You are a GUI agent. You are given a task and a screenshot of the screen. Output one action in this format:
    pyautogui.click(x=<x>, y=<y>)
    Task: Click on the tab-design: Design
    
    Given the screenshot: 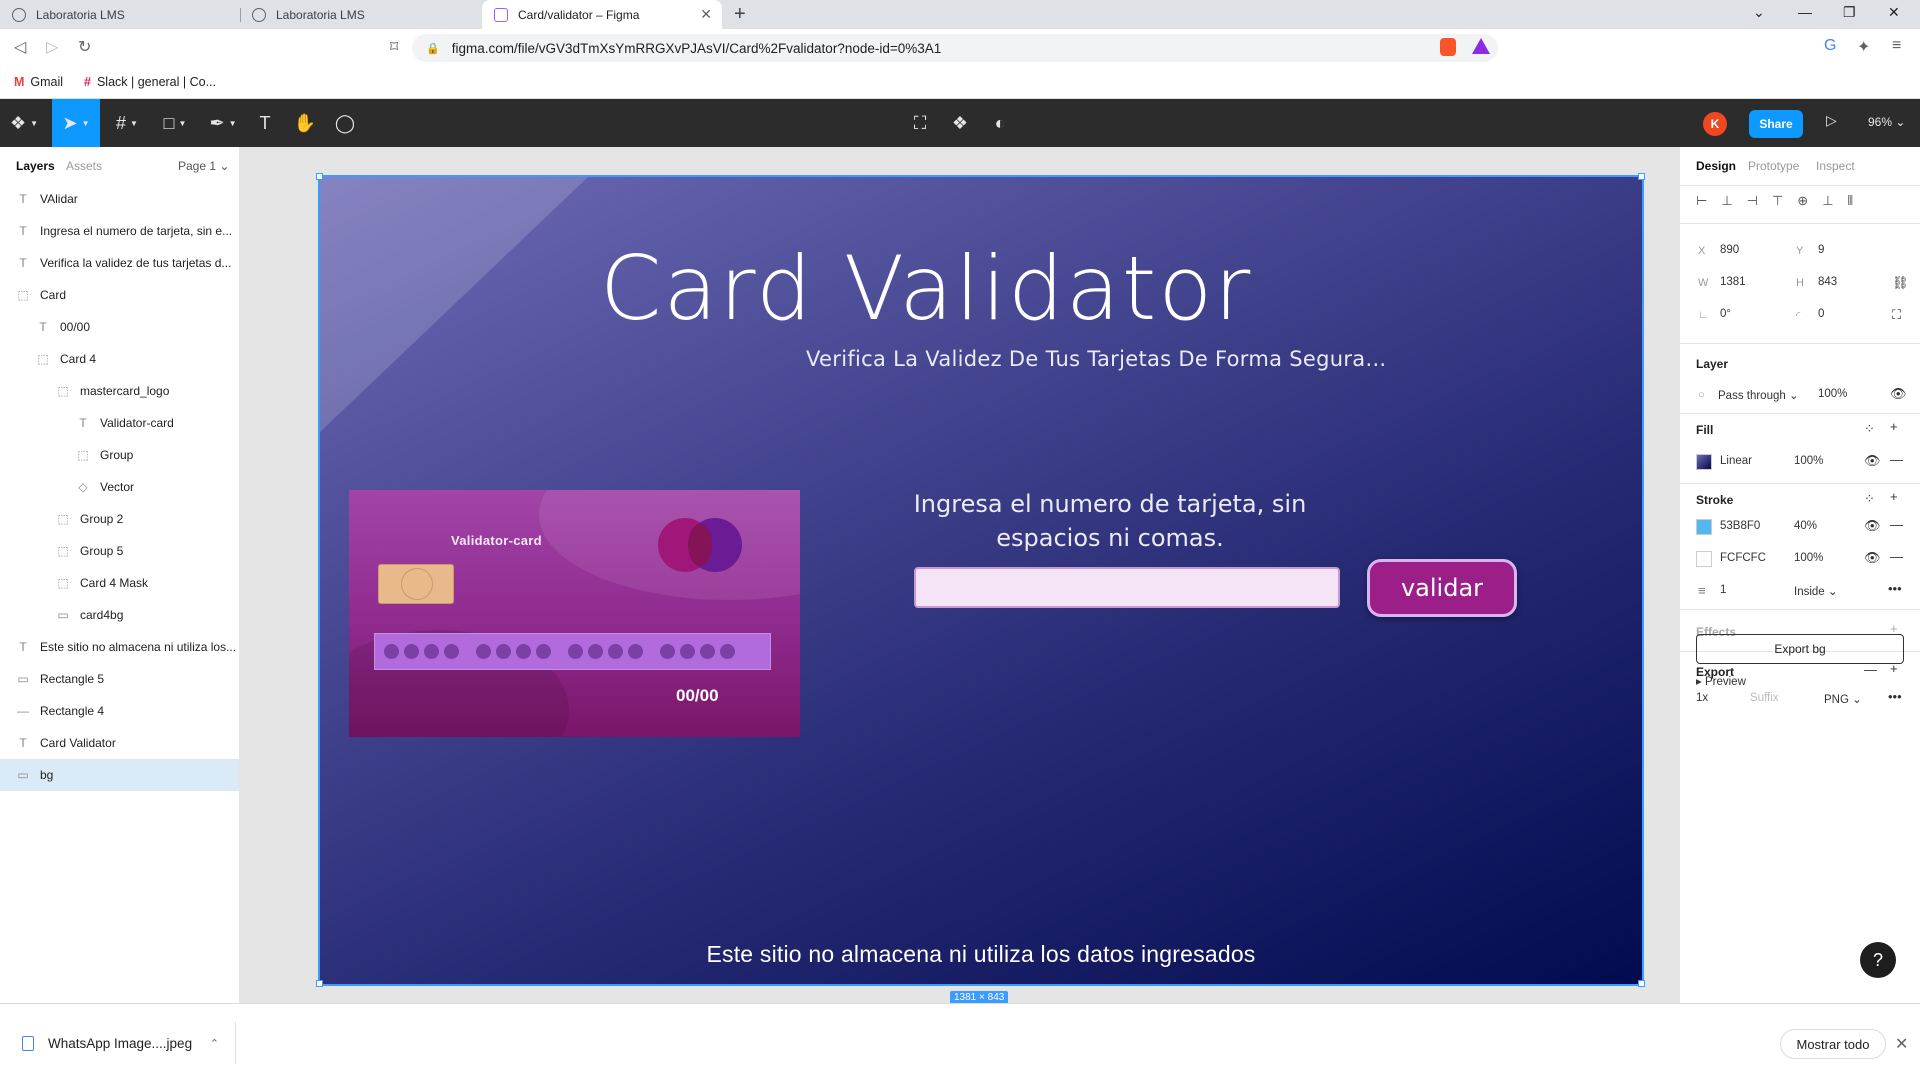 What is the action you would take?
    pyautogui.click(x=1716, y=166)
    